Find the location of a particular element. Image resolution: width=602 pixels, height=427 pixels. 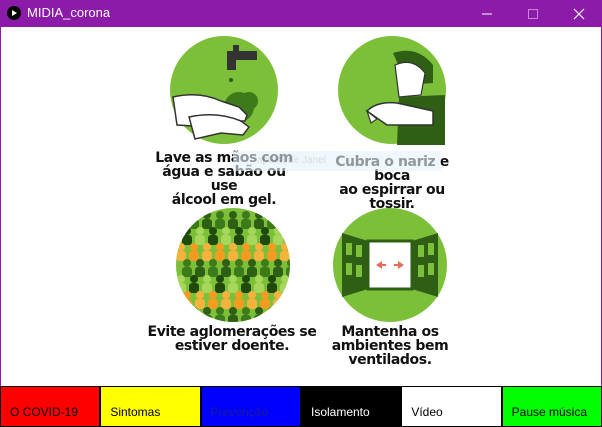

tab-prevencao: Prevenção is located at coordinates (250, 406).